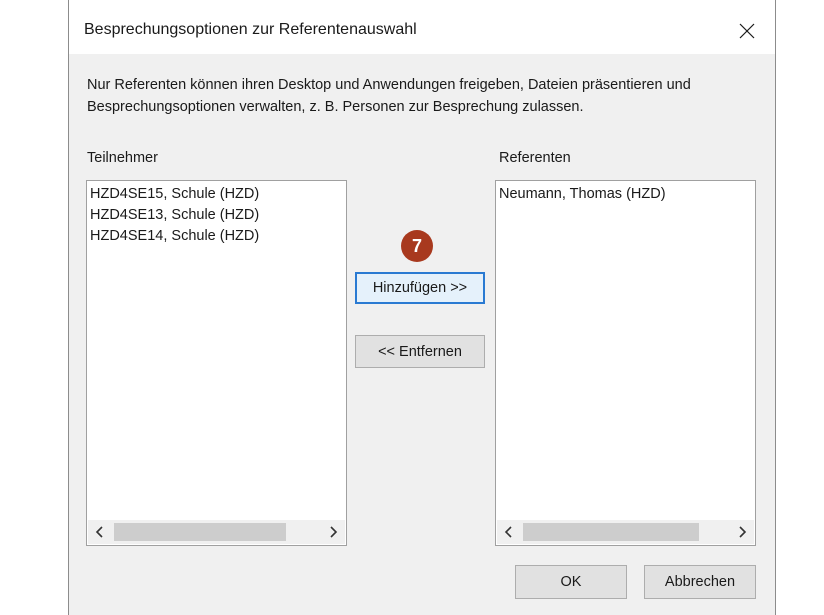 This screenshot has height=615, width=824. I want to click on participant-item: HZD4SE15, Schule (HZD), so click(216, 194).